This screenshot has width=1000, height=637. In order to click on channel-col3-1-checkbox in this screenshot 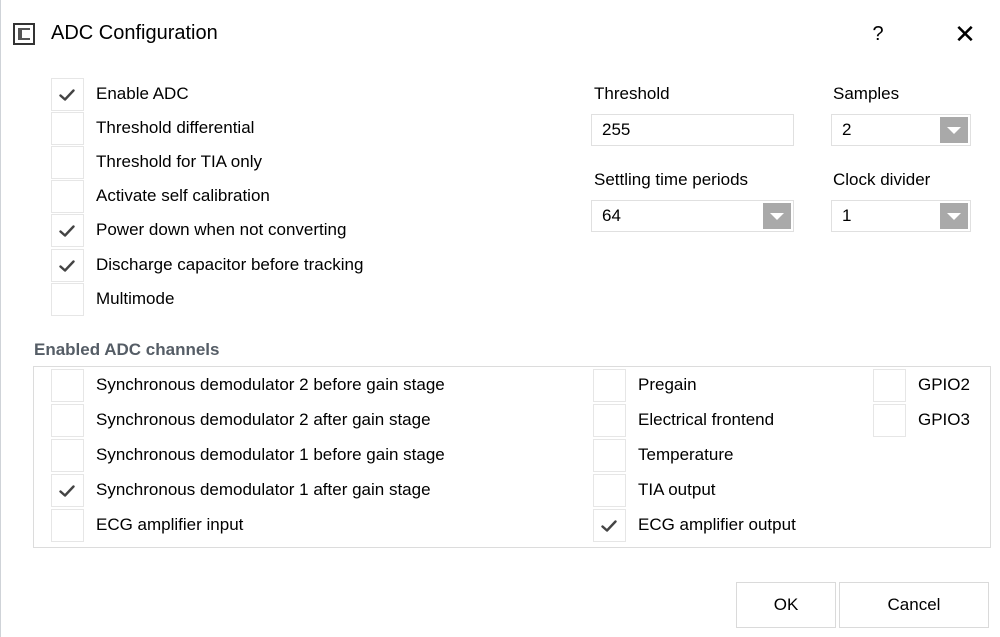, I will do `click(889, 420)`.